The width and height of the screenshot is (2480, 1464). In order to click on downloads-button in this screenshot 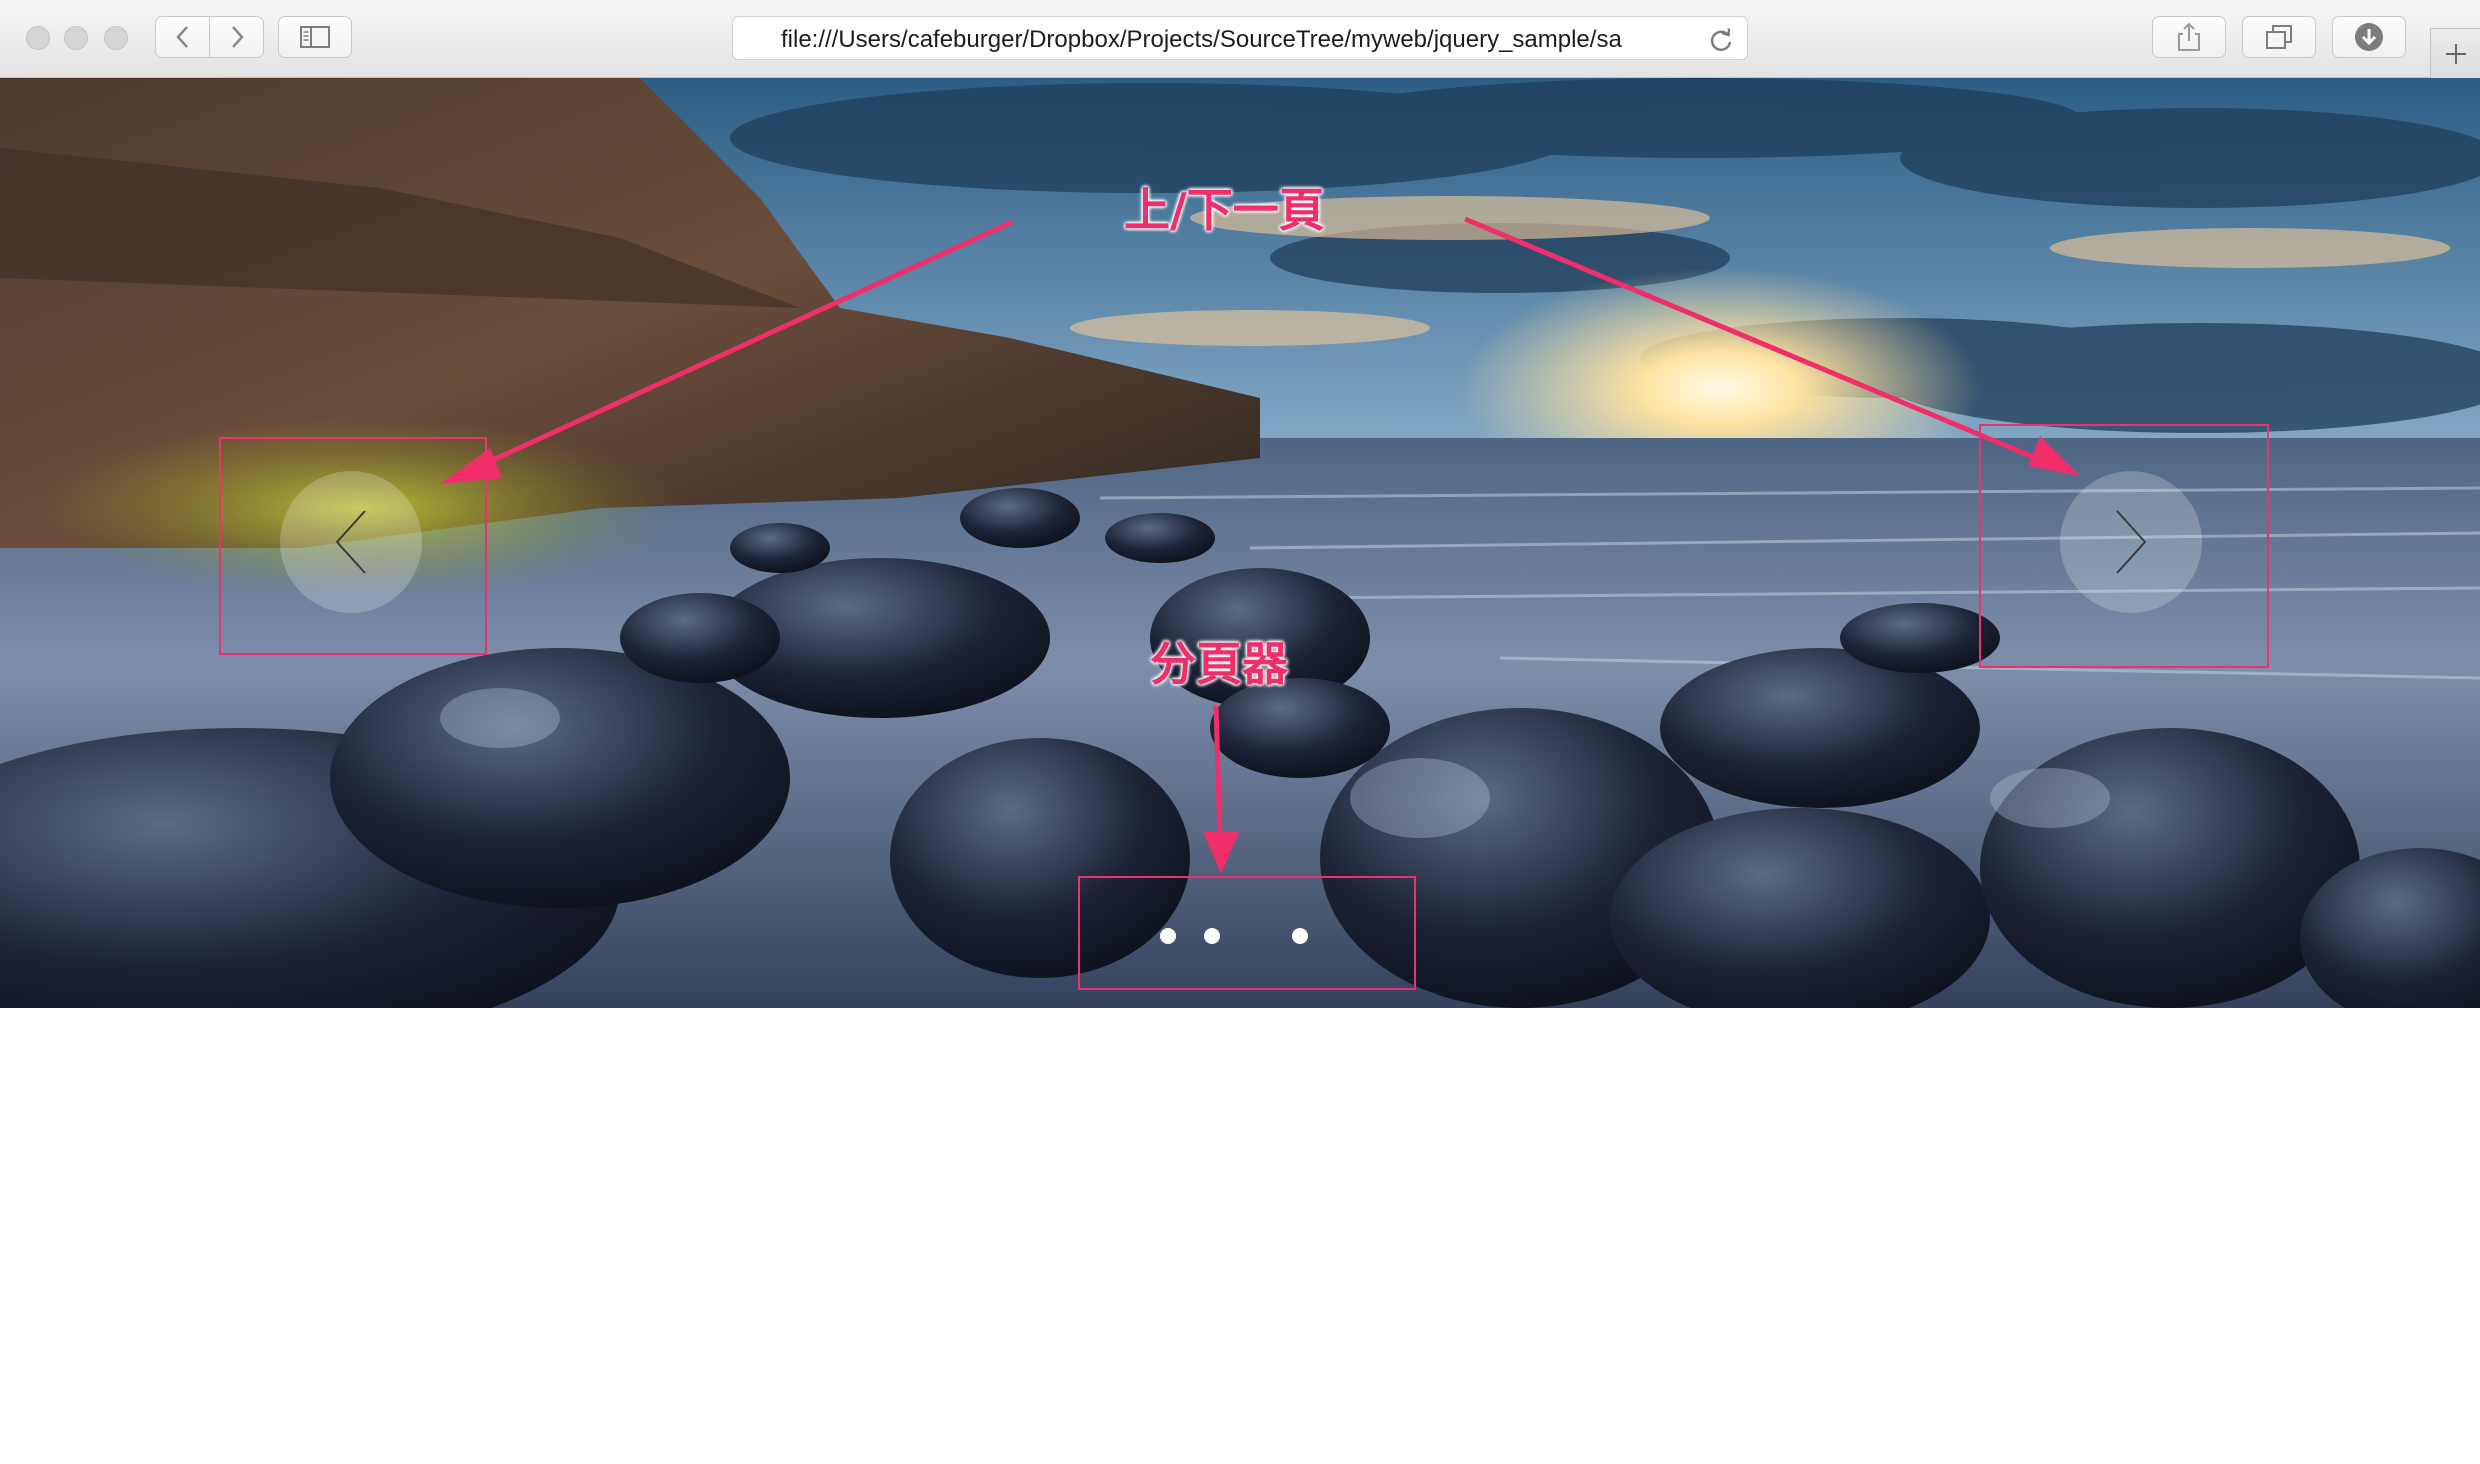, I will do `click(2369, 37)`.